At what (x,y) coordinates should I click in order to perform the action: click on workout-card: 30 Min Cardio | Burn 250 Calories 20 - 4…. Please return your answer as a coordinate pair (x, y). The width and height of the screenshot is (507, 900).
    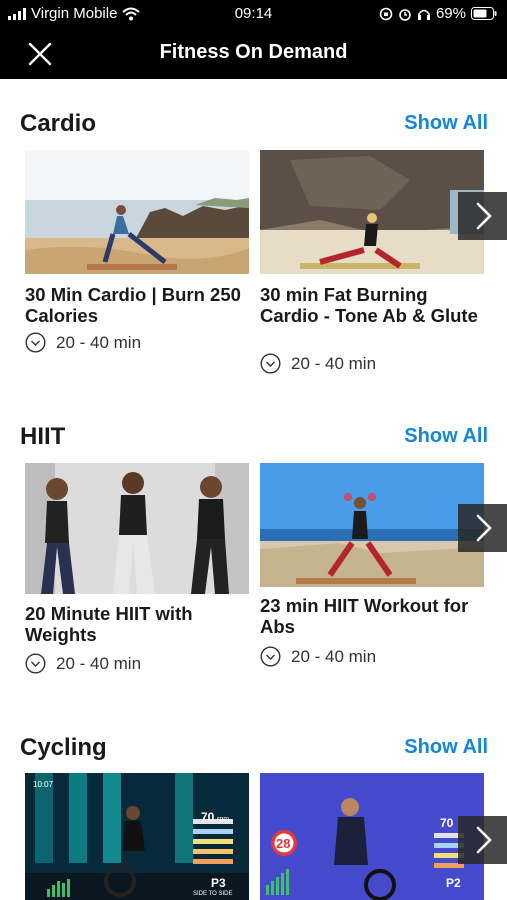
    Looking at the image, I should click on (137, 255).